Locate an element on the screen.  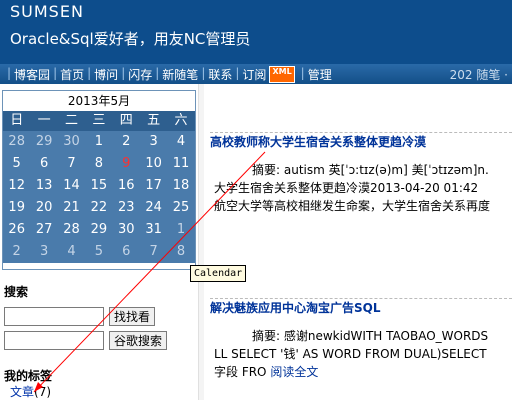
site-subtitle: Oracle&Sql爱好者，用友NC管理员 is located at coordinates (130, 39).